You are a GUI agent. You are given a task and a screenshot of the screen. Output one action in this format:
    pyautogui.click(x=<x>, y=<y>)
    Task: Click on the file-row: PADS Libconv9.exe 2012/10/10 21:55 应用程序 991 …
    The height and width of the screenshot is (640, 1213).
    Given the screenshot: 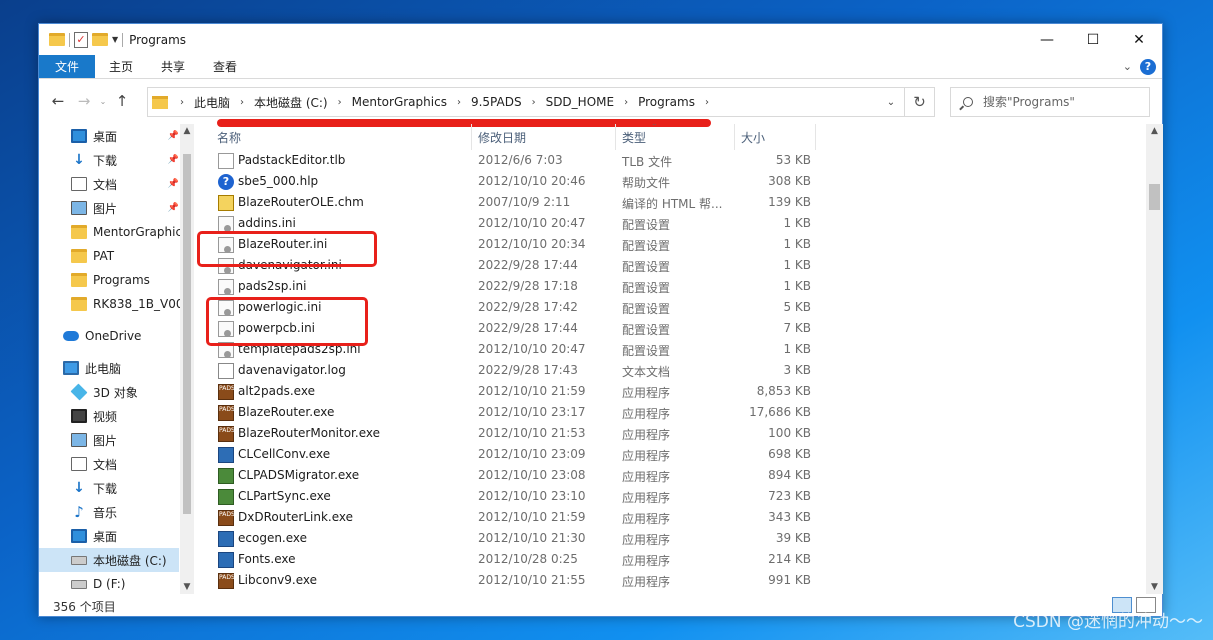 What is the action you would take?
    pyautogui.click(x=506, y=580)
    